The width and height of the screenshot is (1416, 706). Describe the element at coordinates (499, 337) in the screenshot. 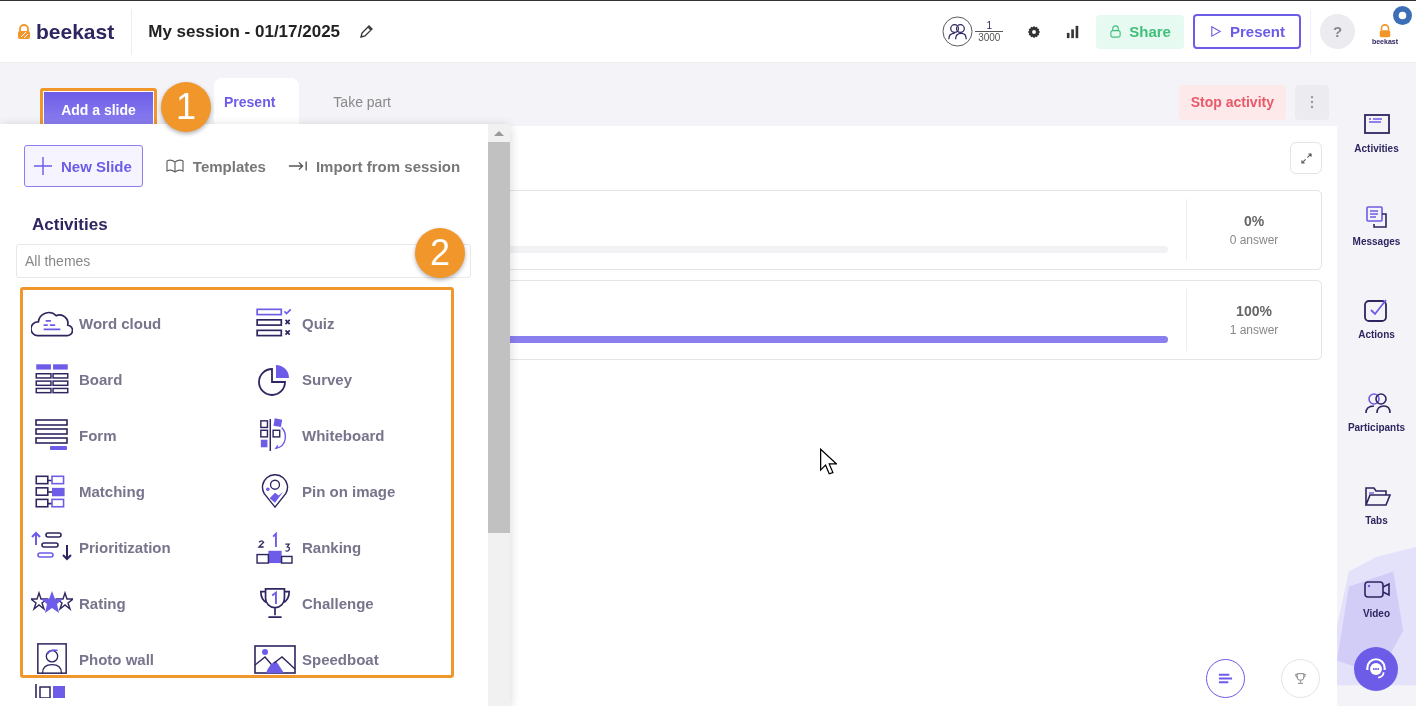

I see `scrollbar-thumb` at that location.